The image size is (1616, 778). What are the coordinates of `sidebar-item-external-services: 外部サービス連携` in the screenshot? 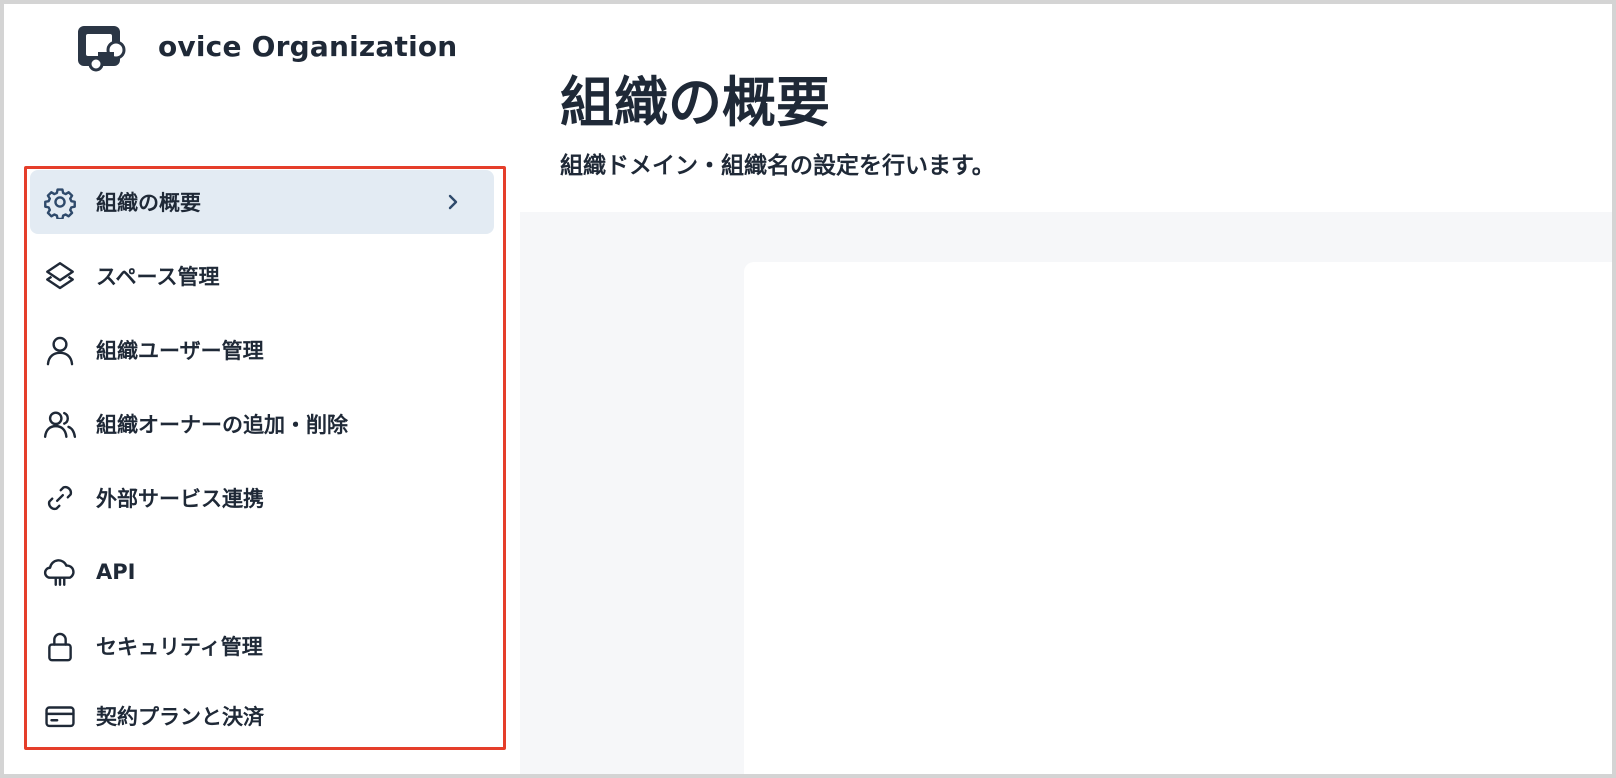 It's located at (262, 498).